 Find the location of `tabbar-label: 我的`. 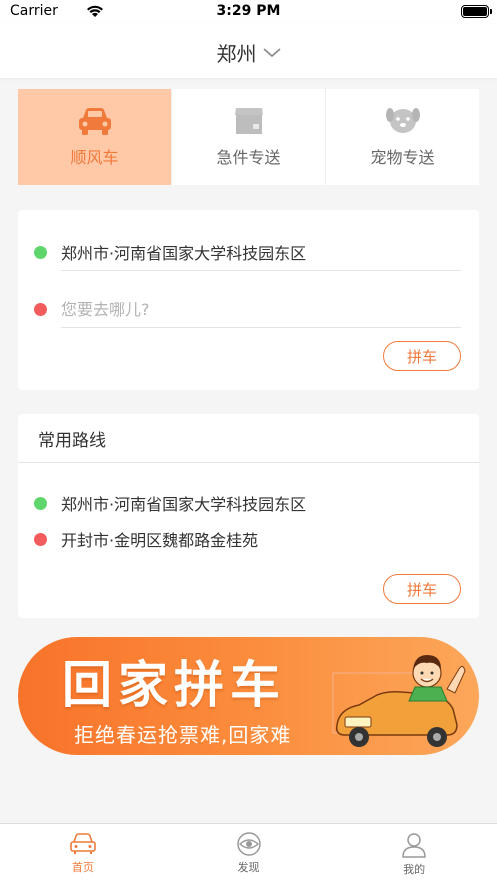

tabbar-label: 我的 is located at coordinates (414, 869).